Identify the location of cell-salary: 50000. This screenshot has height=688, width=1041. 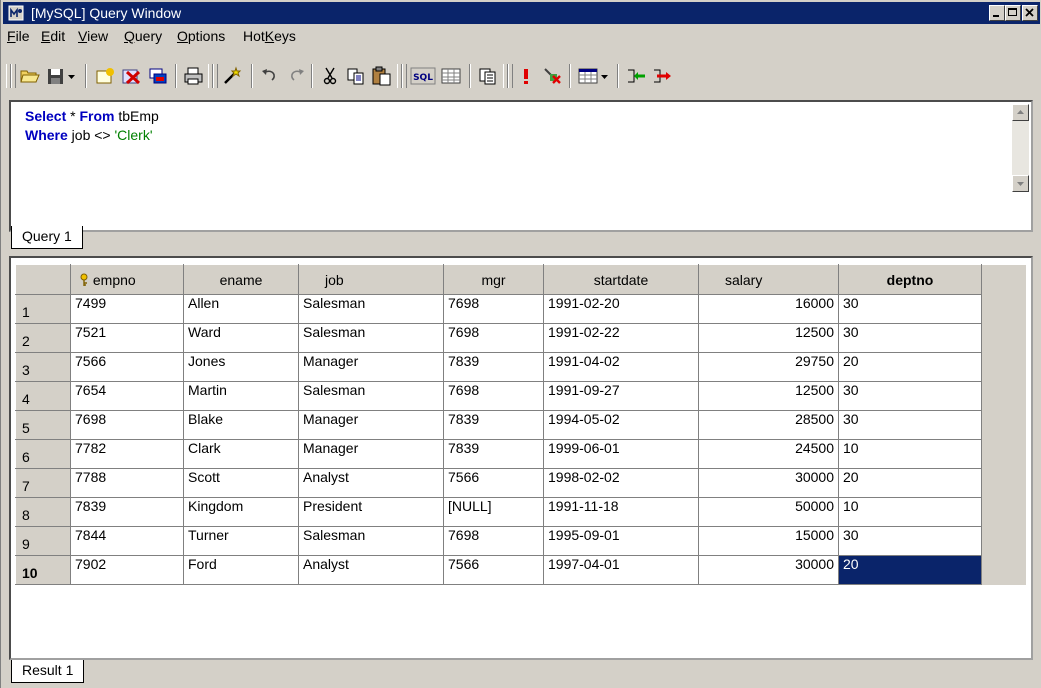
(768, 512).